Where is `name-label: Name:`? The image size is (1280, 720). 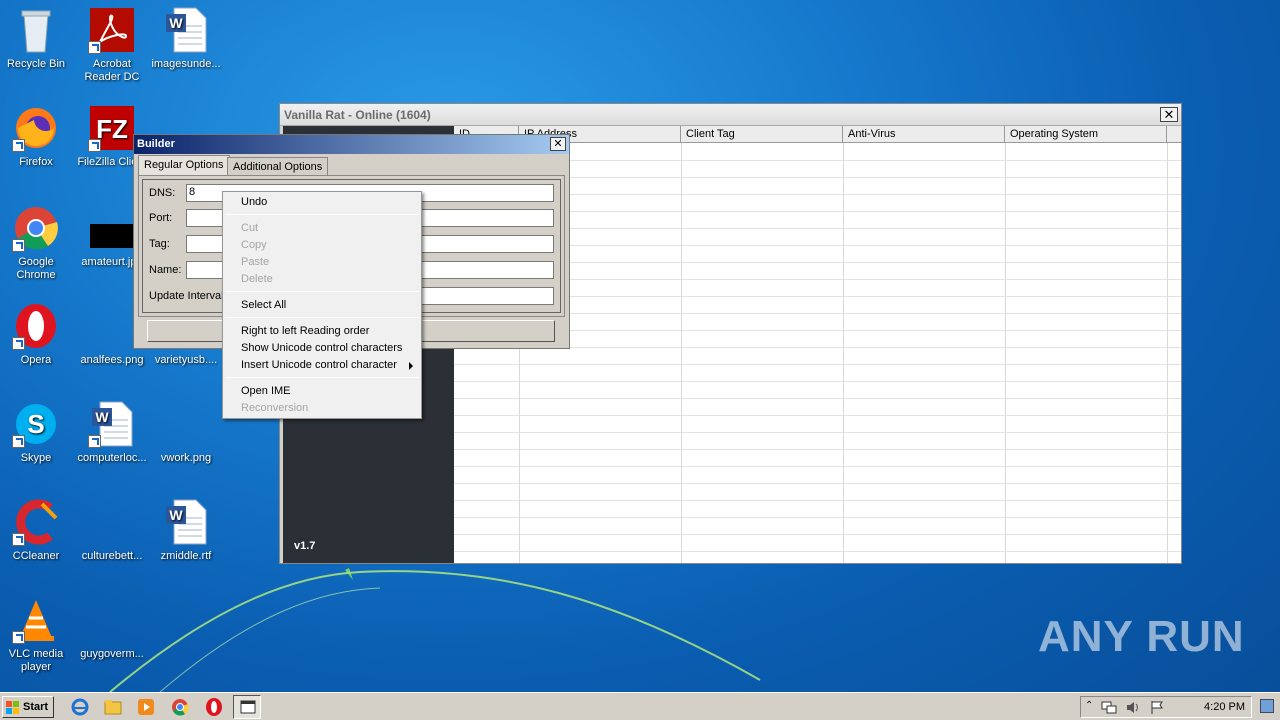 name-label: Name: is located at coordinates (165, 270).